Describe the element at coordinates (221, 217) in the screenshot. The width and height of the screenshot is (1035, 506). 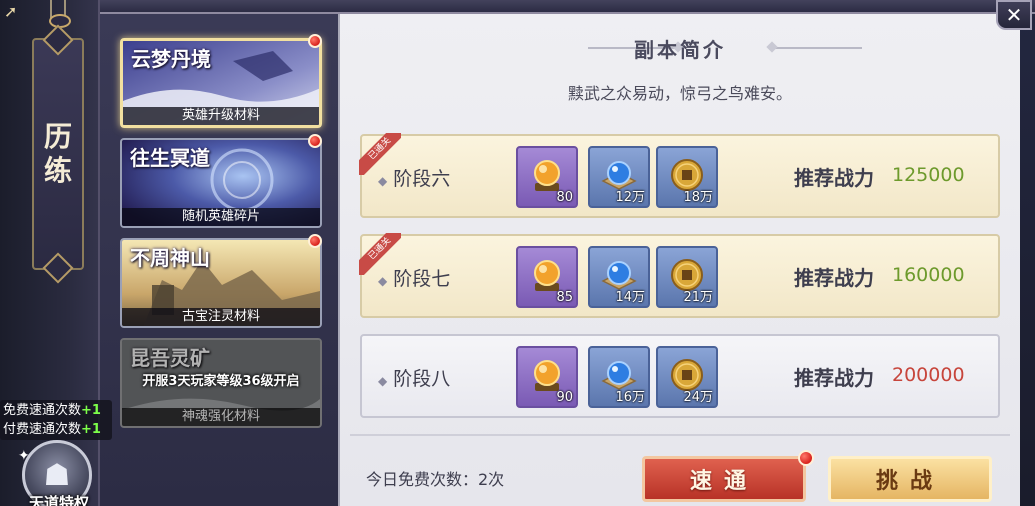
I see `category-subtitle: 随机英雄碎片` at that location.